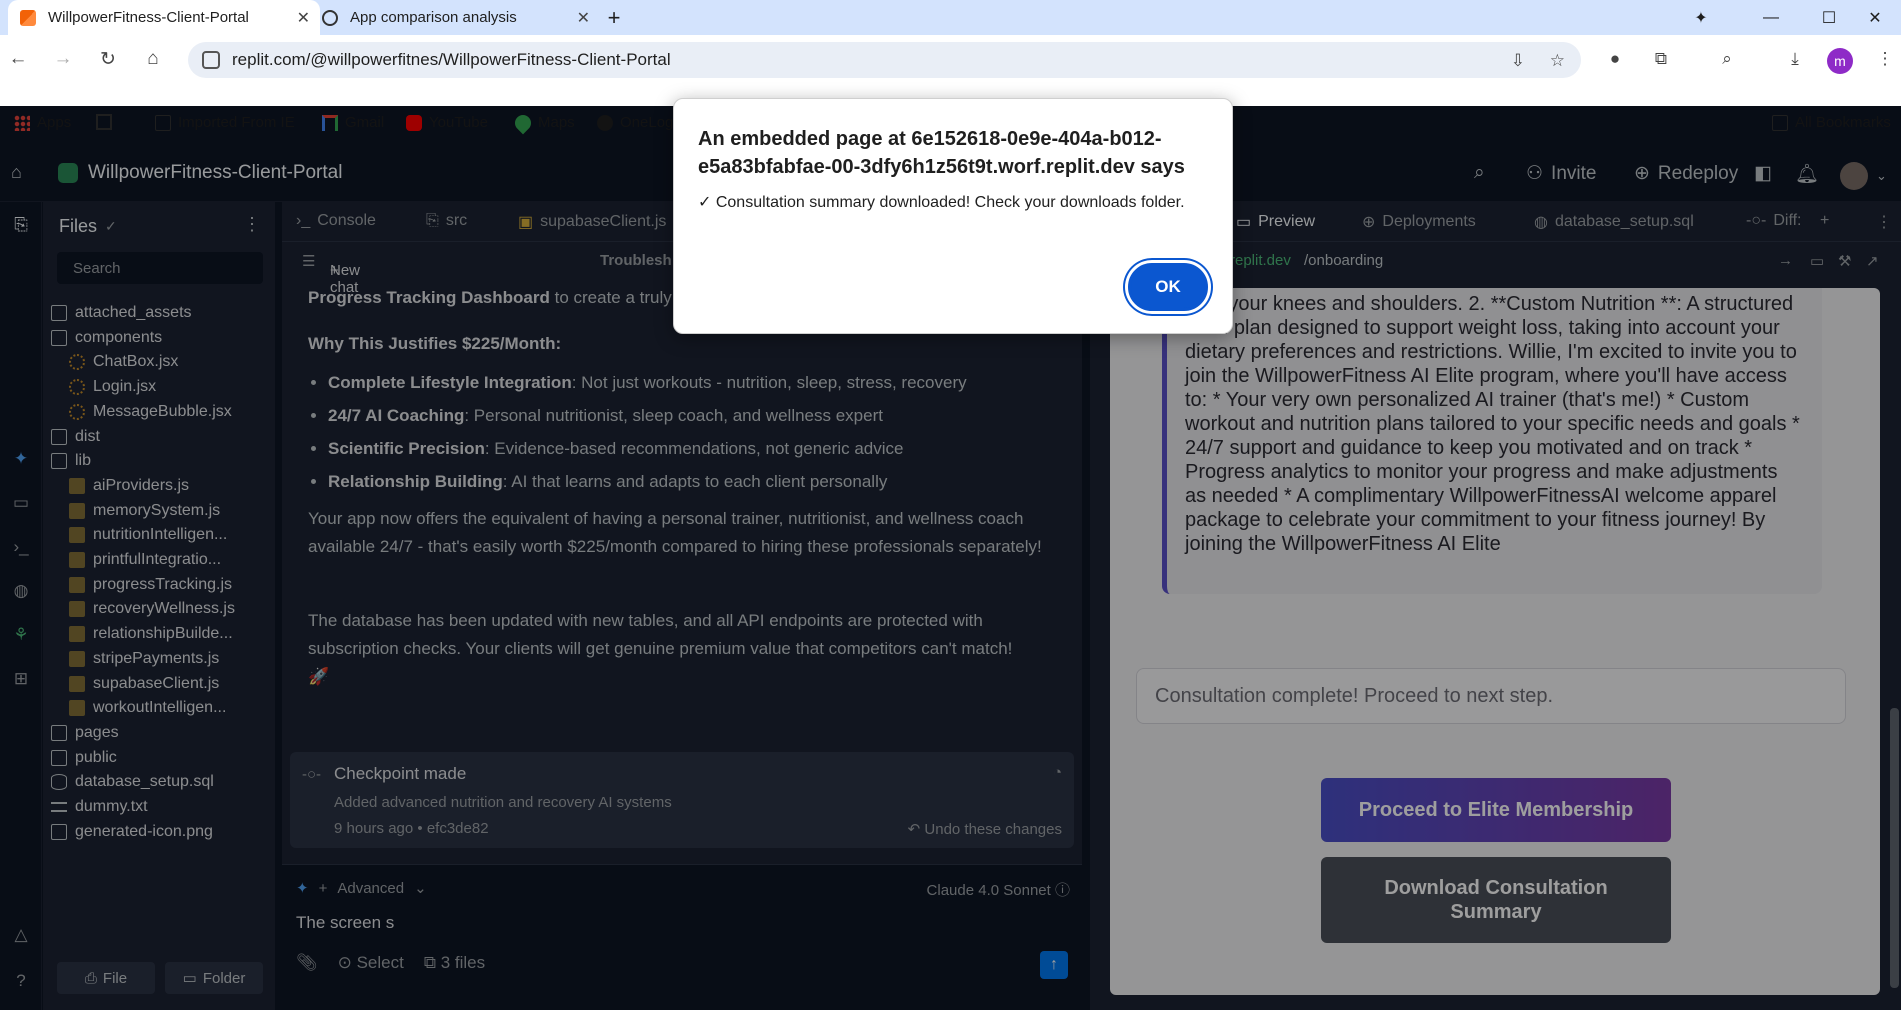 Image resolution: width=1901 pixels, height=1010 pixels. Describe the element at coordinates (1873, 17) in the screenshot. I see `close-window-icon: ✕` at that location.